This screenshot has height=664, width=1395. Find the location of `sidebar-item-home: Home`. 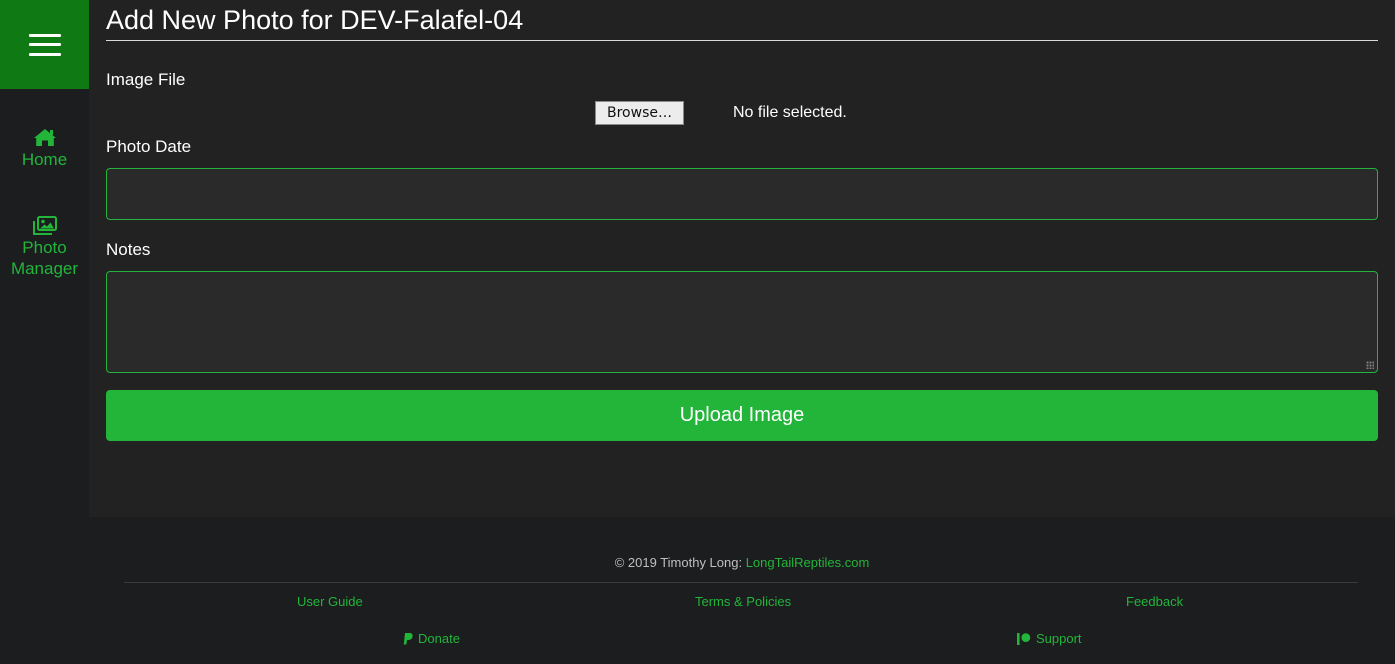

sidebar-item-home: Home is located at coordinates (44, 149).